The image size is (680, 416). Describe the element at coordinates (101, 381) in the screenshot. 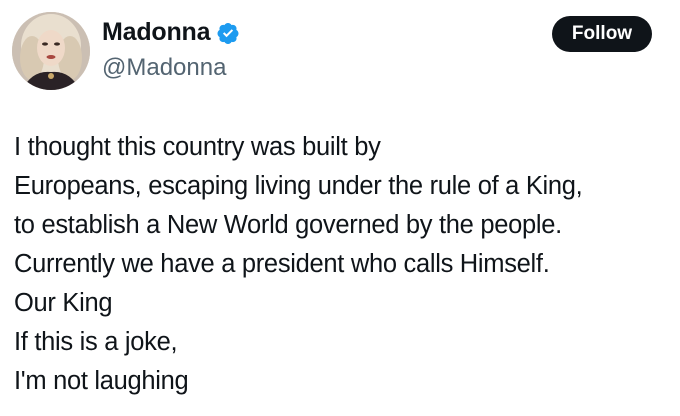

I see `tweet-line: I'm not laughing` at that location.